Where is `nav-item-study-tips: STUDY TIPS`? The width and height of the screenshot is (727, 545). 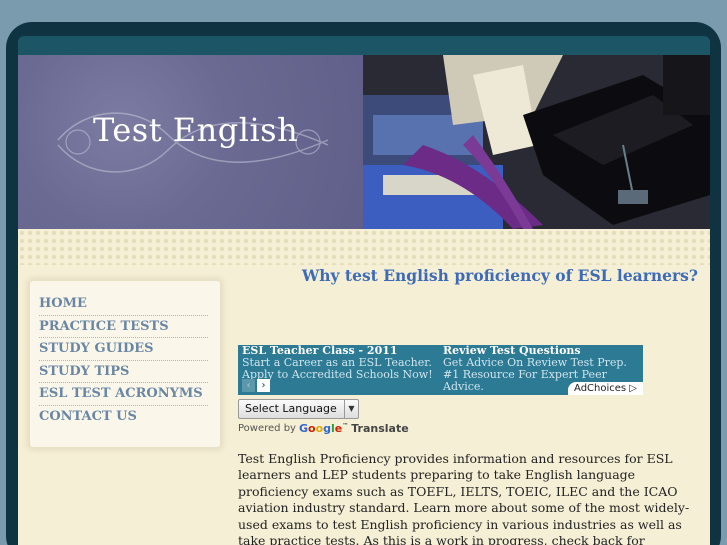
nav-item-study-tips: STUDY TIPS is located at coordinates (123, 372).